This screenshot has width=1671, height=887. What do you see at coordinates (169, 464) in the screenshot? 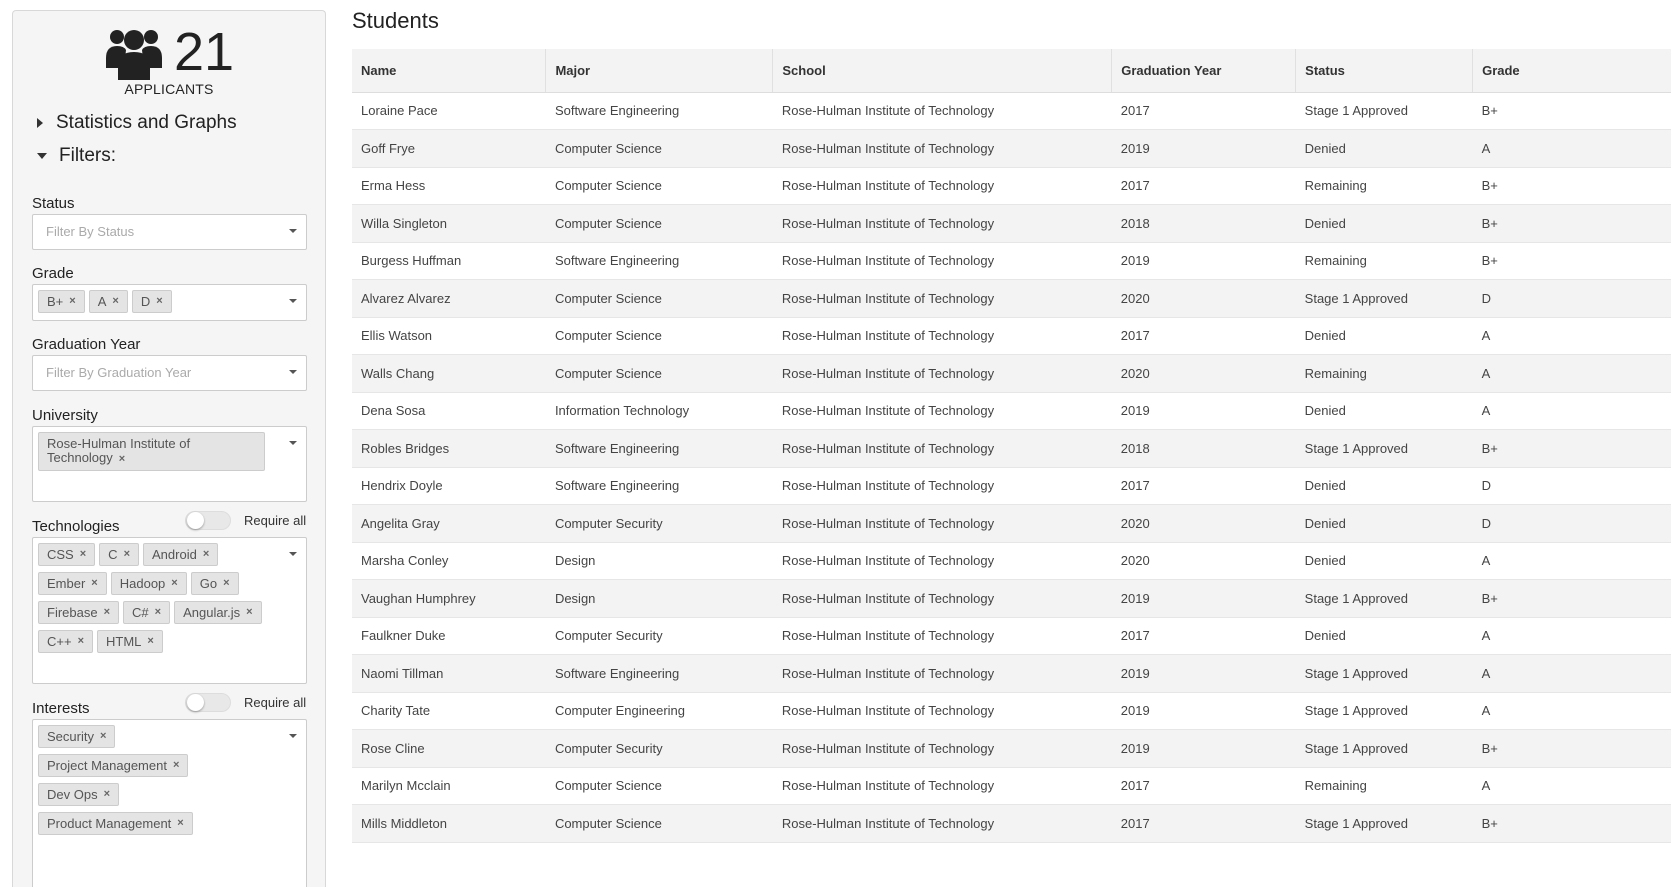
I see `university-filter-select: Rose-Hulman Institute of Technology ×` at bounding box center [169, 464].